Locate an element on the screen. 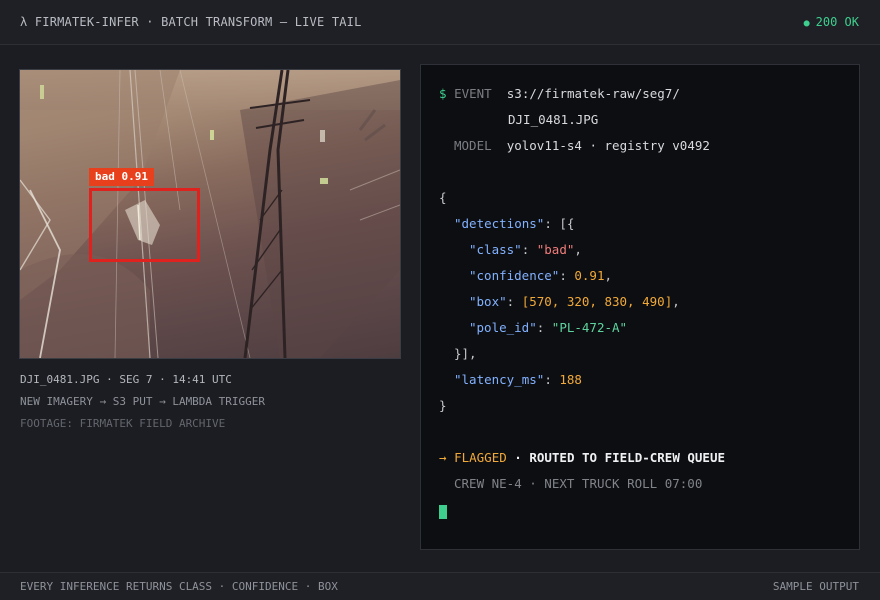  json-open-brace: { is located at coordinates (443, 197).